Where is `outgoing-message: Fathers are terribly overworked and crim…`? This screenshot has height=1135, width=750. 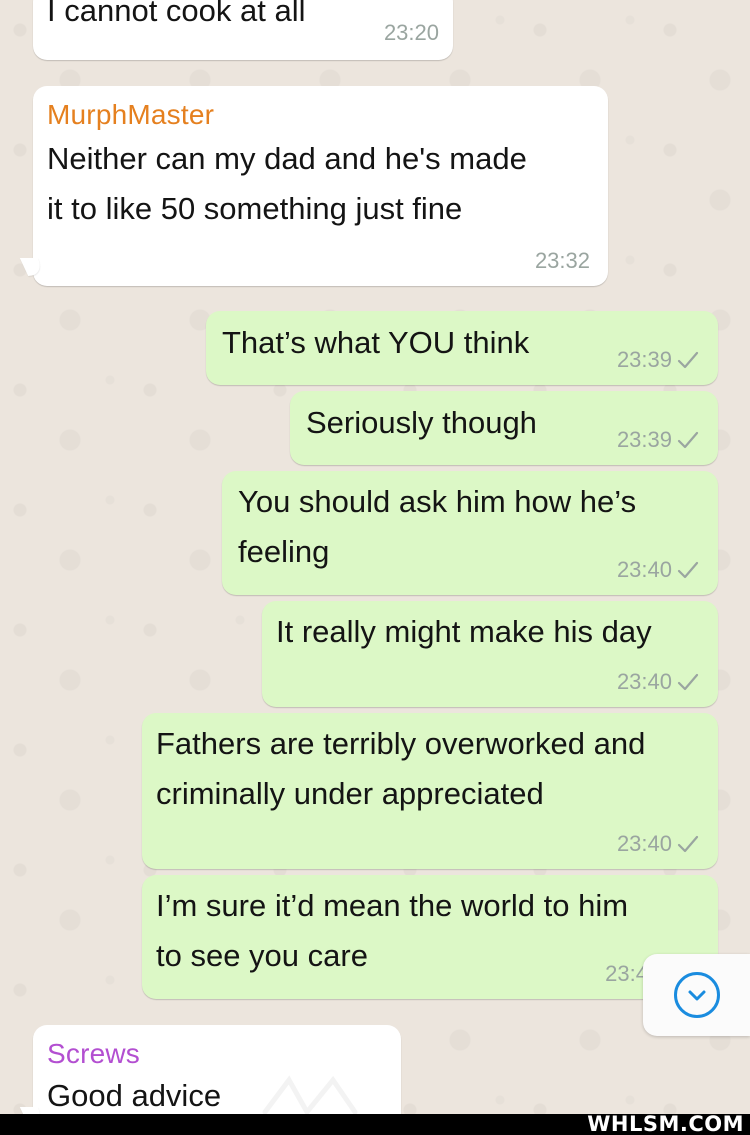 outgoing-message: Fathers are terribly overworked and crim… is located at coordinates (430, 791).